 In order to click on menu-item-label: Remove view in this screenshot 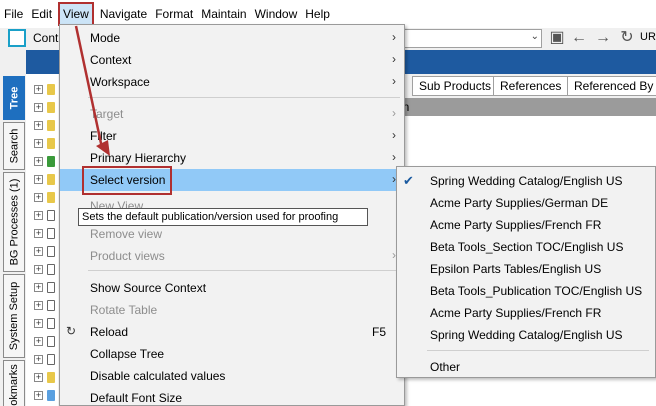, I will do `click(126, 234)`.